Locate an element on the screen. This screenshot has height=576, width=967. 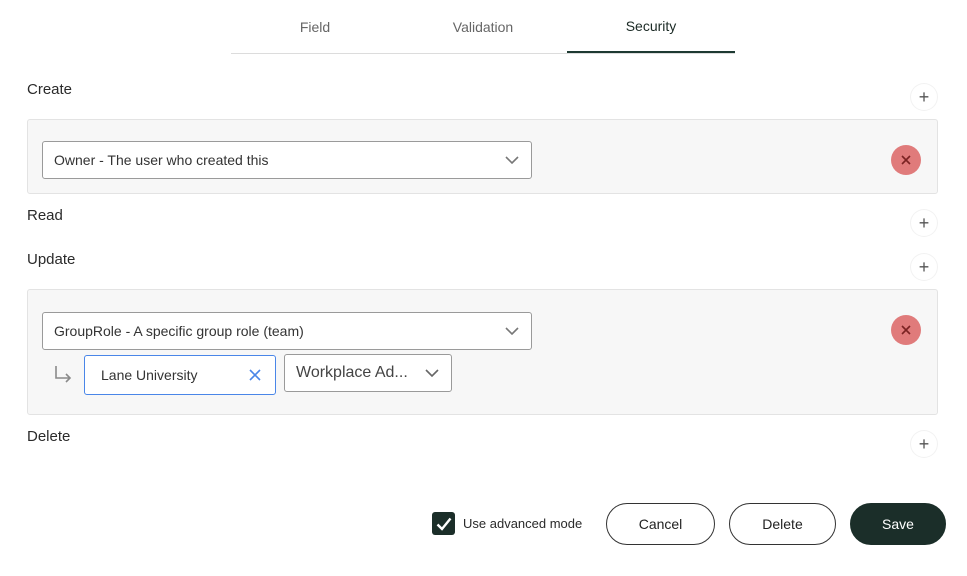
group-input: Lane University is located at coordinates (180, 375).